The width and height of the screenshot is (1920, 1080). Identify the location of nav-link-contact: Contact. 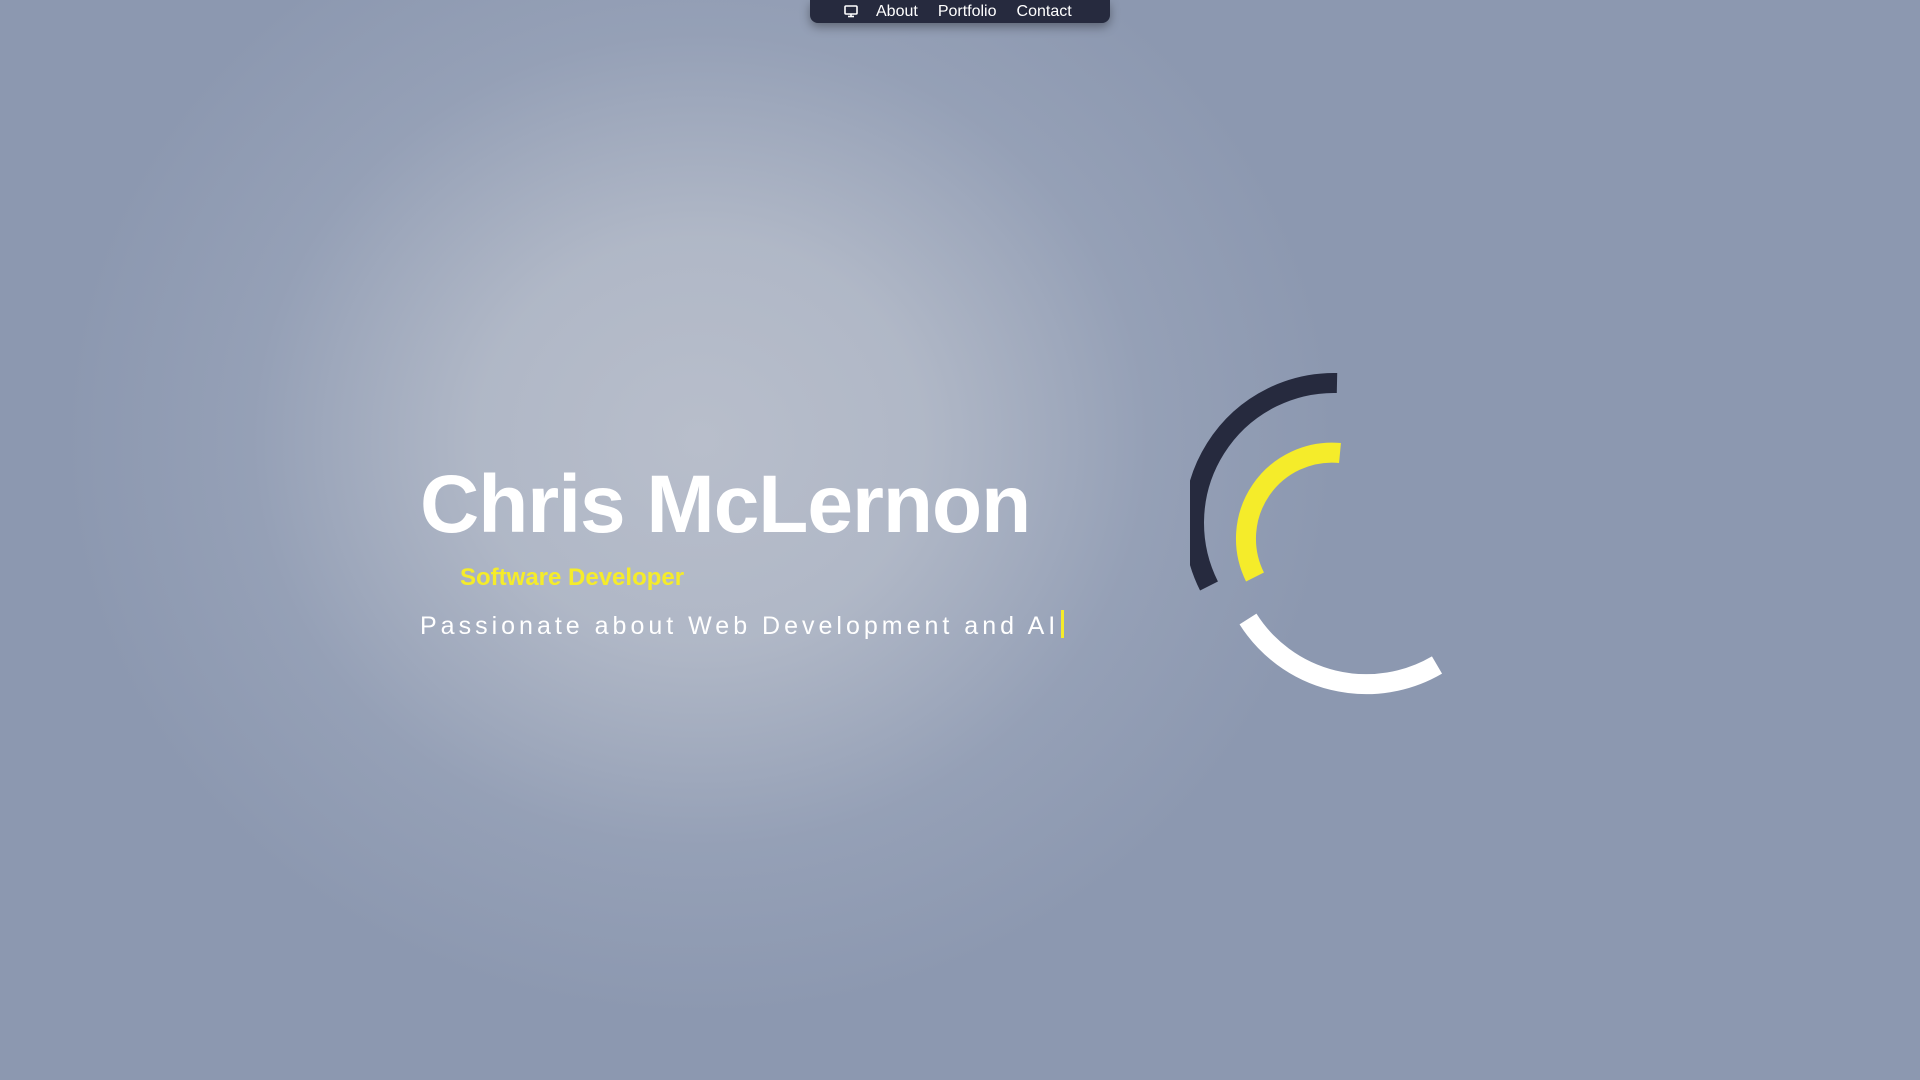
(1044, 11).